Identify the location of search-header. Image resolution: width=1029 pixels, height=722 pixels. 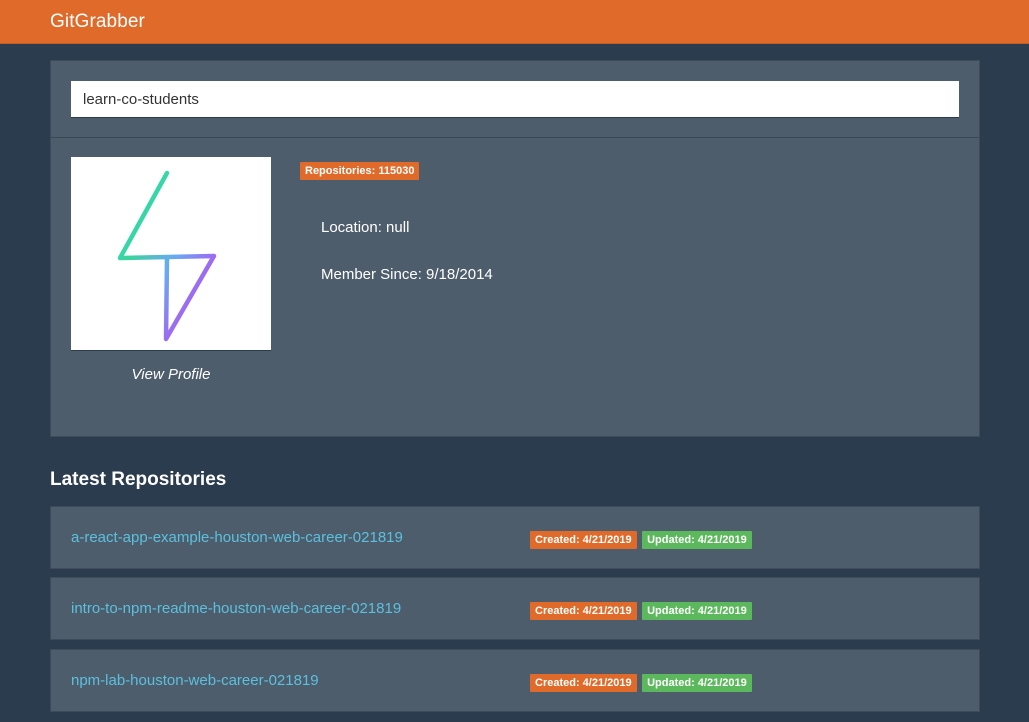
(515, 99).